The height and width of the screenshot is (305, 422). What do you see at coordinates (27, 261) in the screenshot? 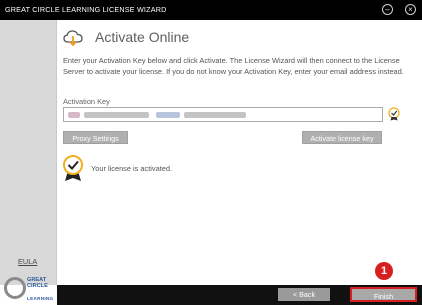
I see `eula-link: EULA` at bounding box center [27, 261].